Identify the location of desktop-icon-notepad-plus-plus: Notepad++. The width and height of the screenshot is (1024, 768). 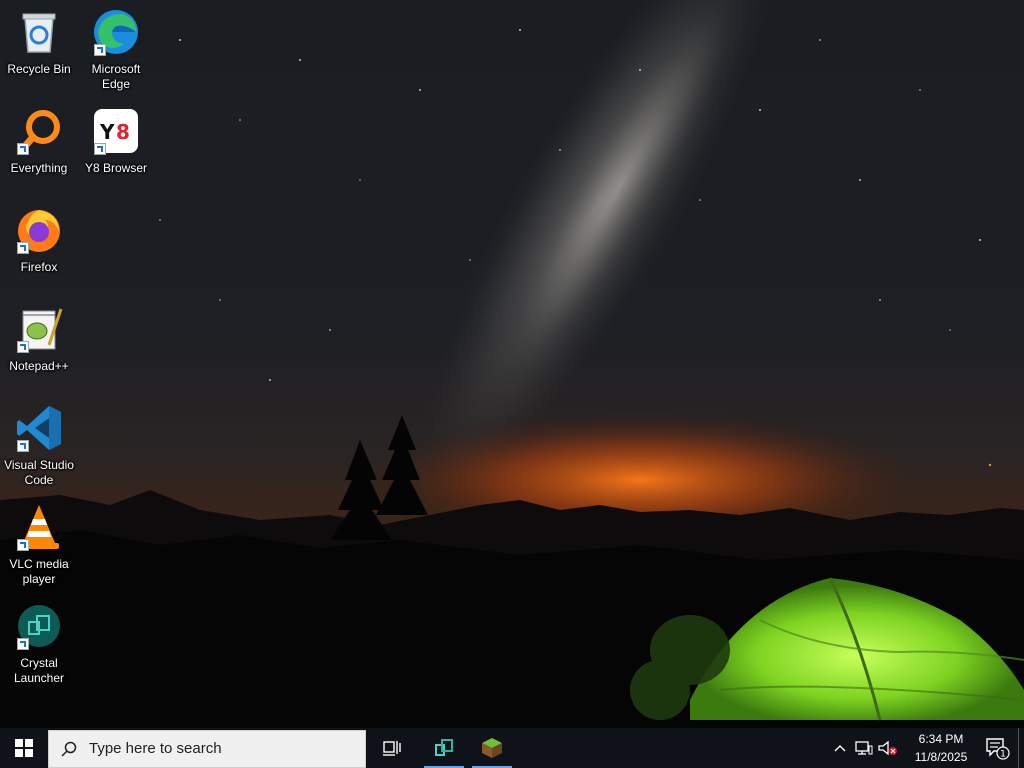
(39, 338).